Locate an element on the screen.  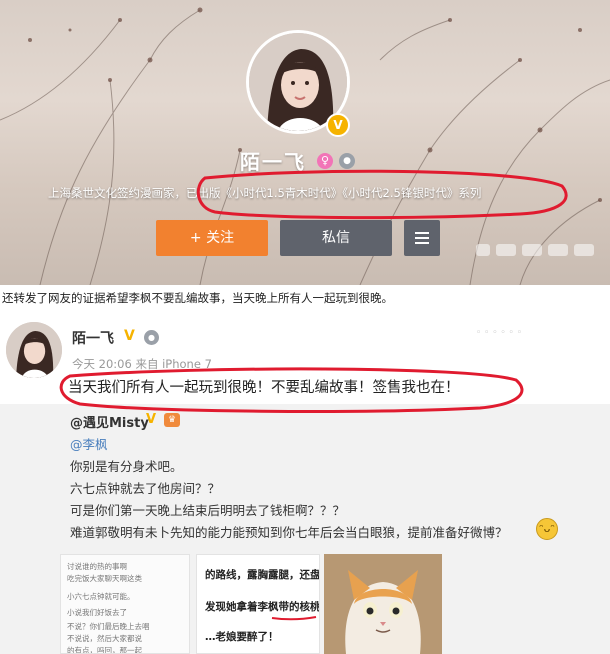
post-author-avatar is located at coordinates (34, 350).